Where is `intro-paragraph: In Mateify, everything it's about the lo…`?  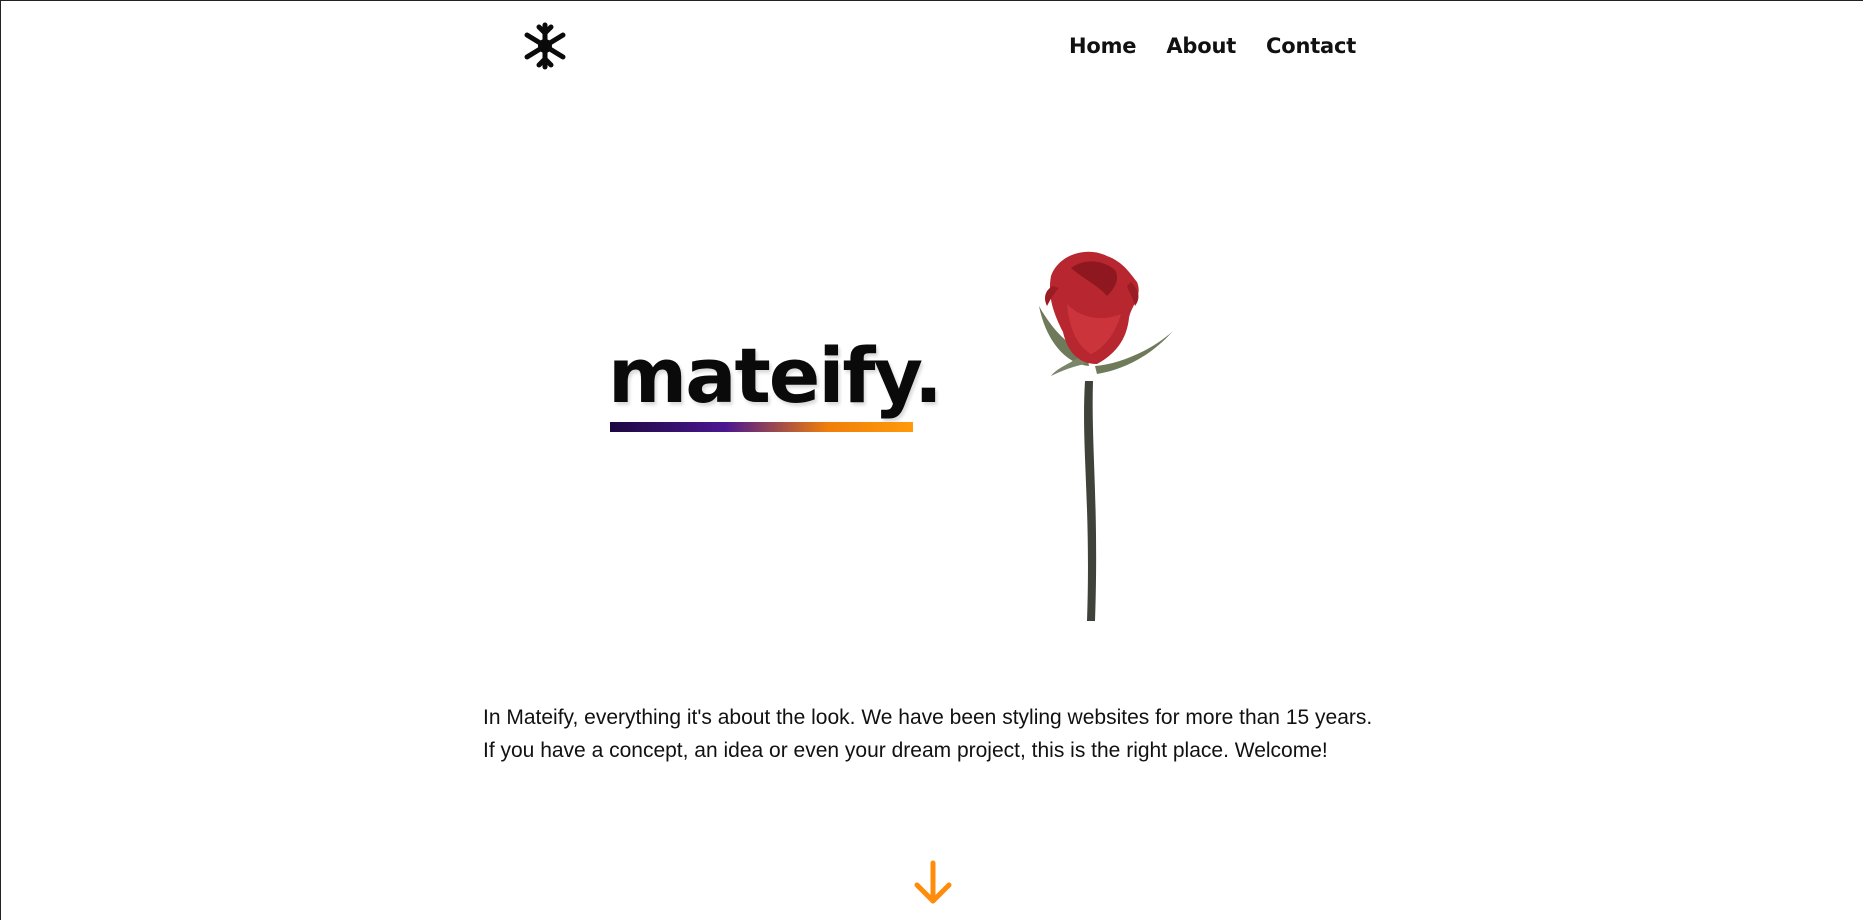 intro-paragraph: In Mateify, everything it's about the lo… is located at coordinates (928, 734).